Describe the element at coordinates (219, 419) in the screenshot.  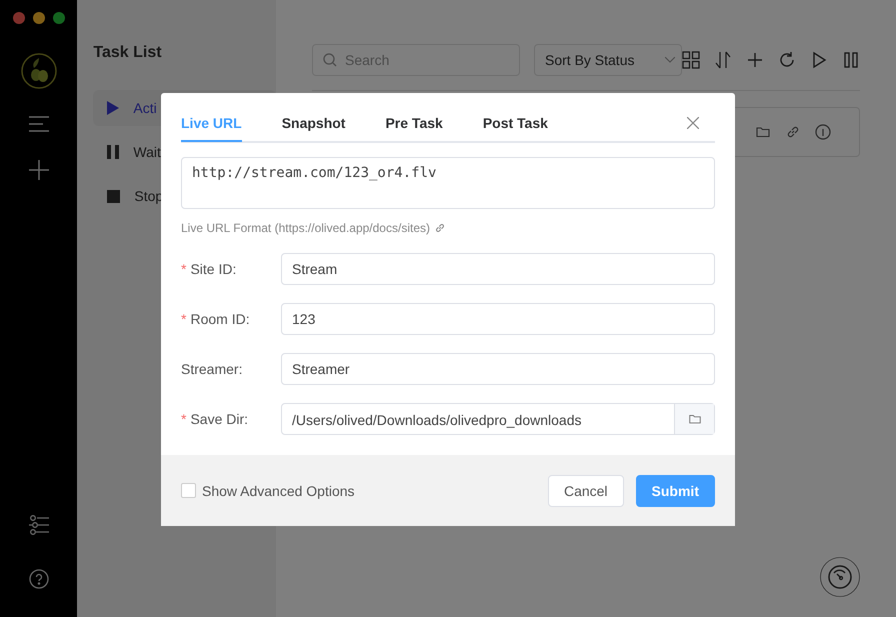
I see `field-label: Save Dir:` at that location.